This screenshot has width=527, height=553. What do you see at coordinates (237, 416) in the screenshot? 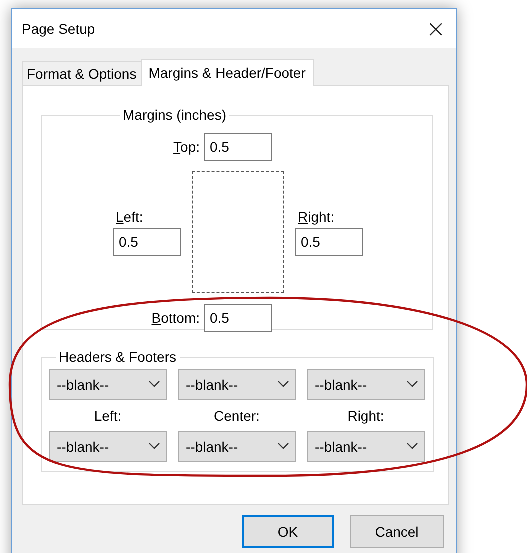
I see `position-label: Center:` at bounding box center [237, 416].